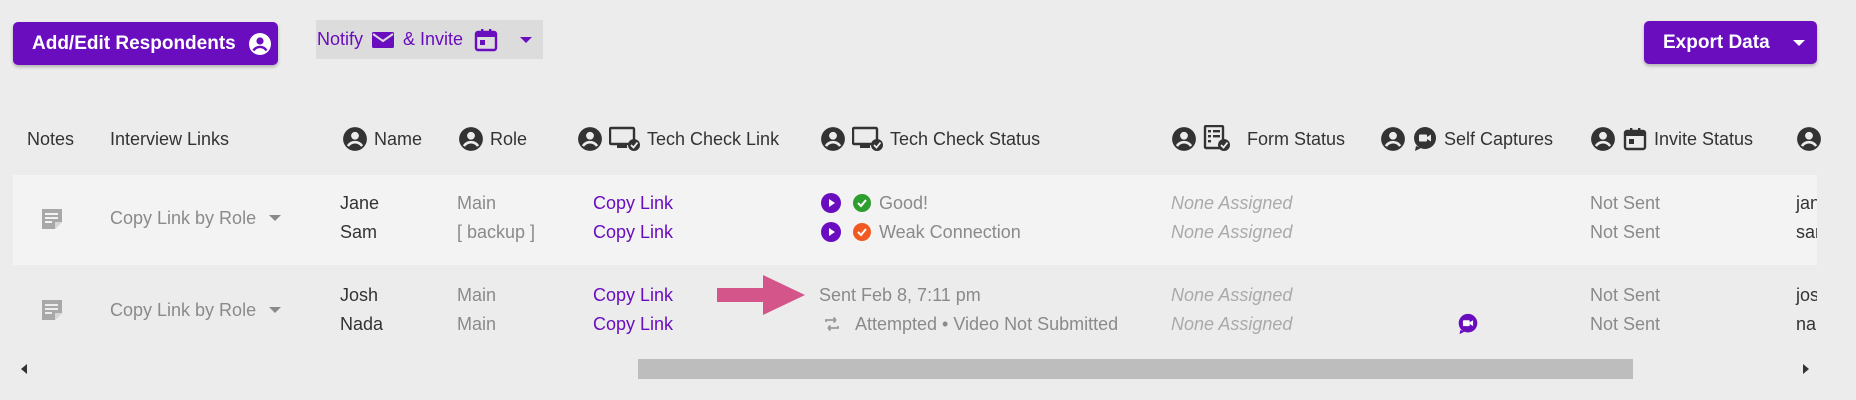  I want to click on respondent-name: Sam, so click(359, 231).